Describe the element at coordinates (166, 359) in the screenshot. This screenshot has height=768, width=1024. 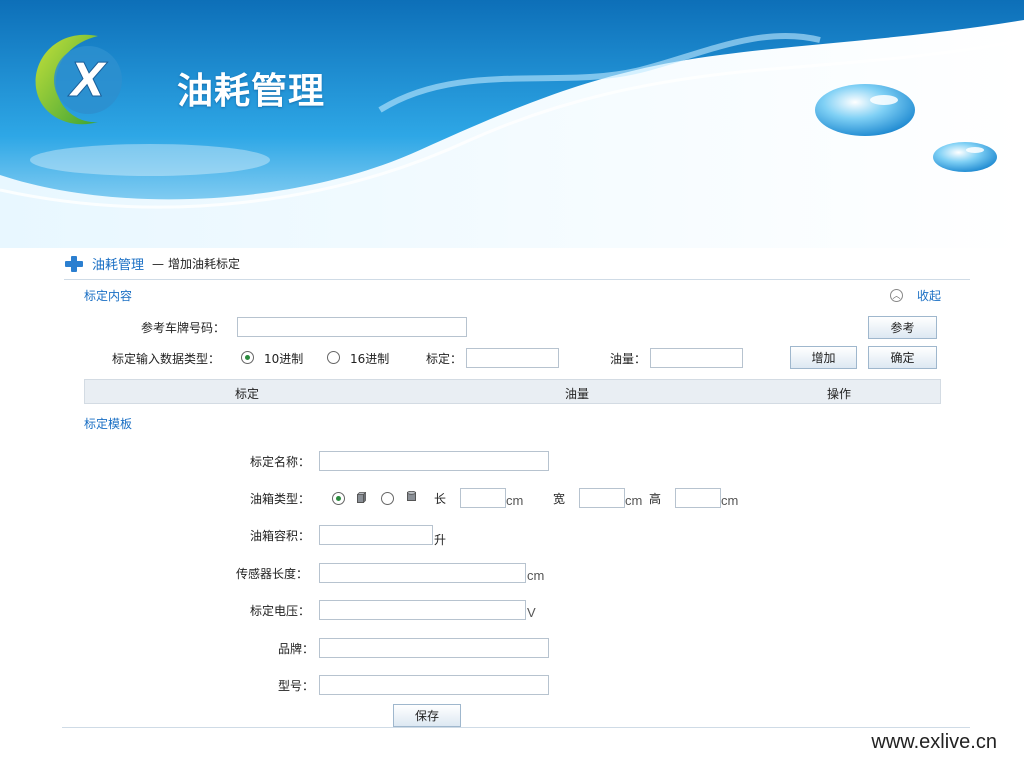
I see `input-type-label: 标定输入数据类型：` at that location.